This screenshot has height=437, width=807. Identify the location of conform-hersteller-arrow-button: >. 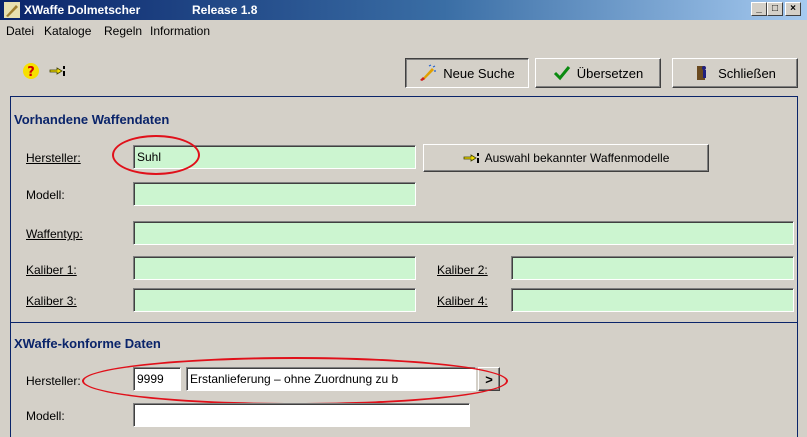
(489, 379).